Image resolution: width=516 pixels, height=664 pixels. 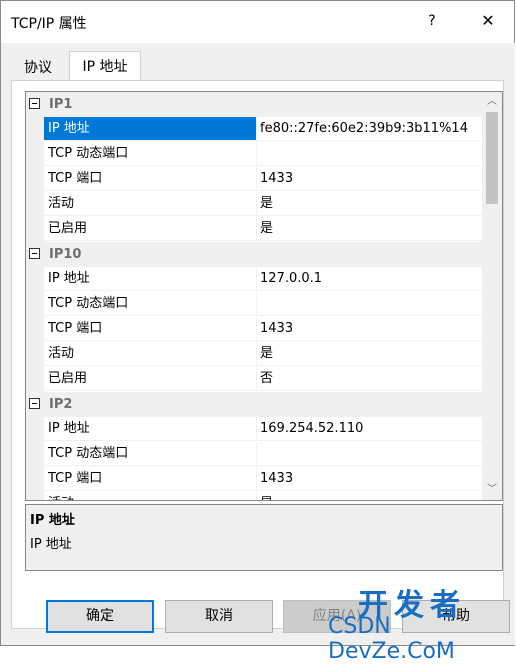 What do you see at coordinates (100, 616) in the screenshot?
I see `ok-button: 确定` at bounding box center [100, 616].